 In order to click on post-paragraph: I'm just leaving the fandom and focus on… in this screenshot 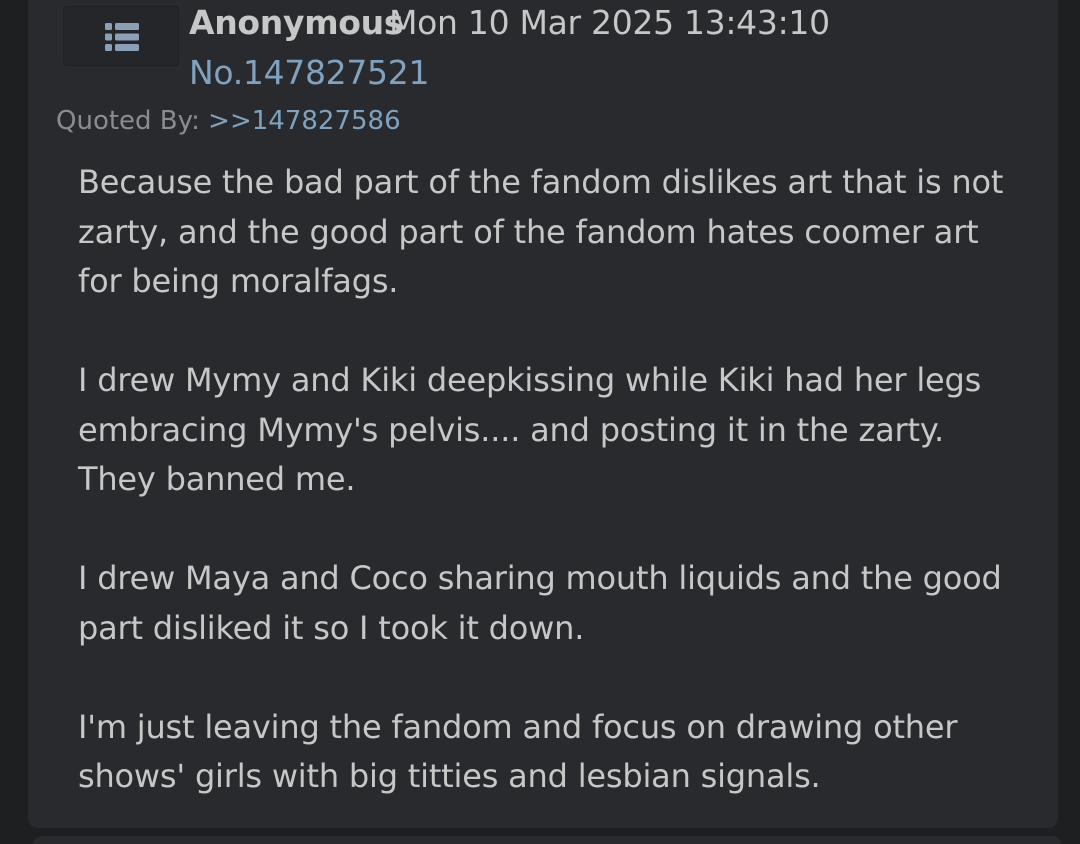, I will do `click(518, 751)`.